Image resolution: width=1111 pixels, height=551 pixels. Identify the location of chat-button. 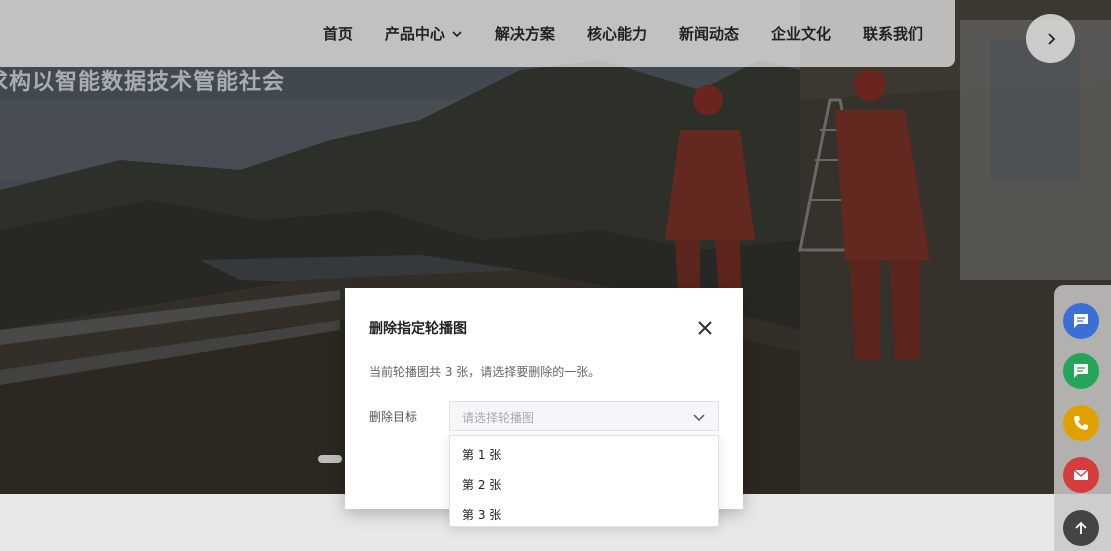
(1081, 321).